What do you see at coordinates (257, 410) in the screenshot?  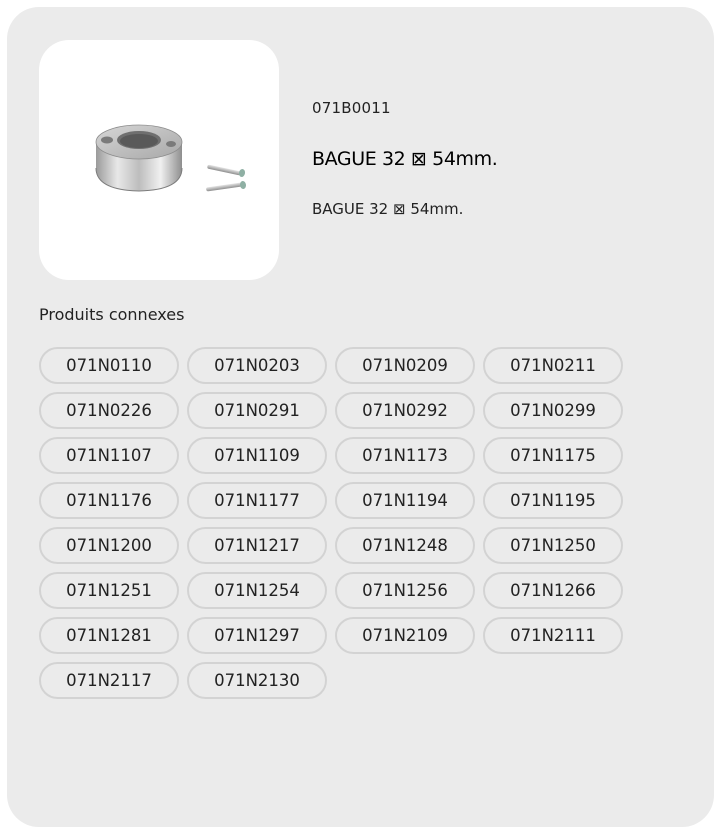 I see `related-product-chip: 071N0291` at bounding box center [257, 410].